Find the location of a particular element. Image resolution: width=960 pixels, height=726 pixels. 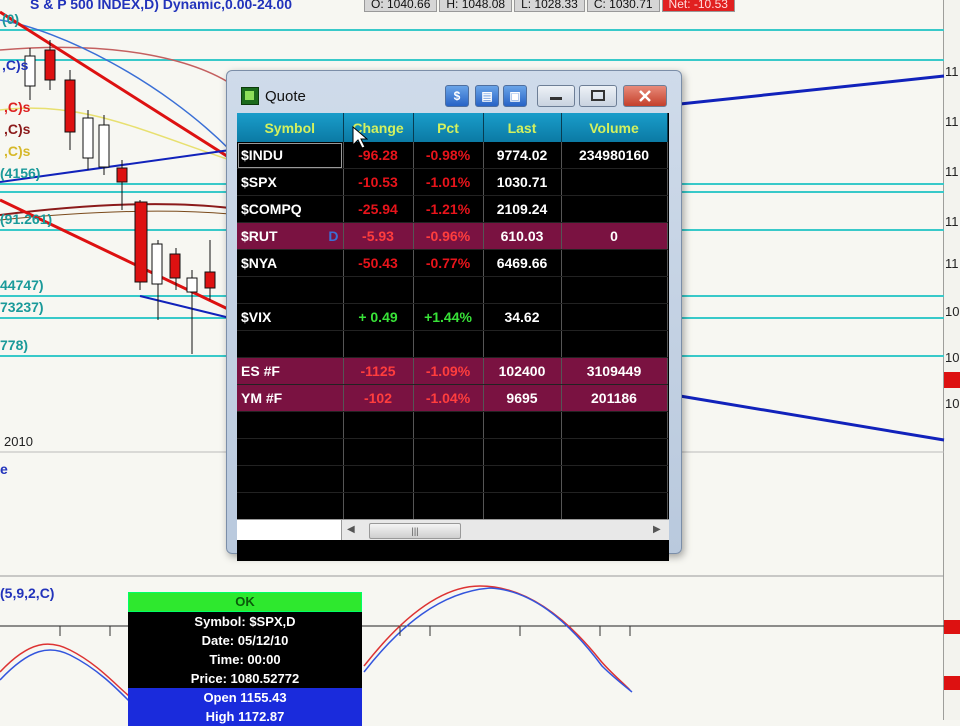

quote-cell-change: -10.53 is located at coordinates (378, 182).